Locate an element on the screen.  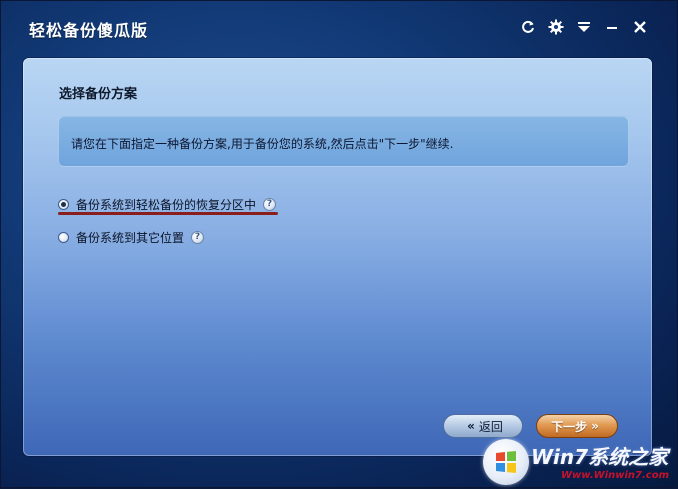
watermark-url: Www.Winwin7.com is located at coordinates (615, 475).